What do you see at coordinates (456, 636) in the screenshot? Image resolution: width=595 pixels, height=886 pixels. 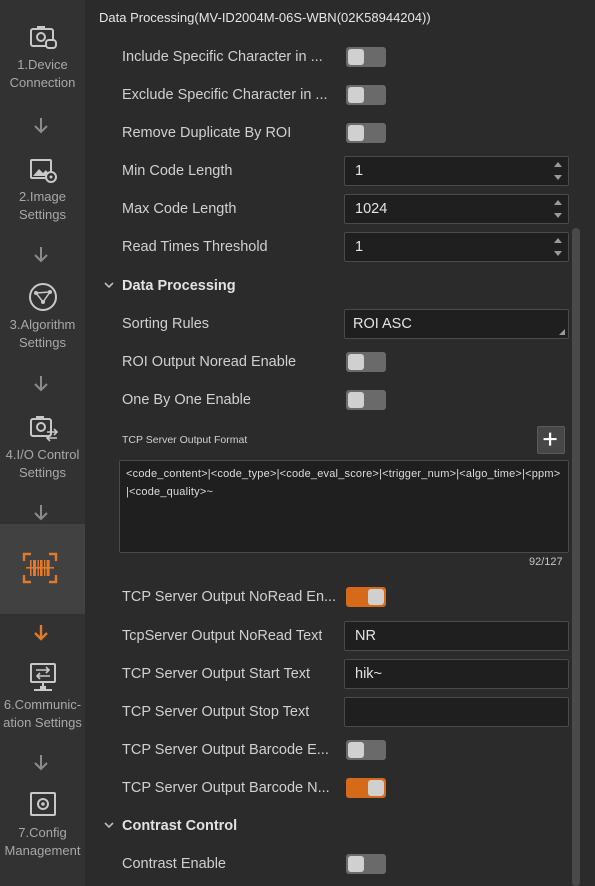 I see `tcp-noread-text-input: NR` at bounding box center [456, 636].